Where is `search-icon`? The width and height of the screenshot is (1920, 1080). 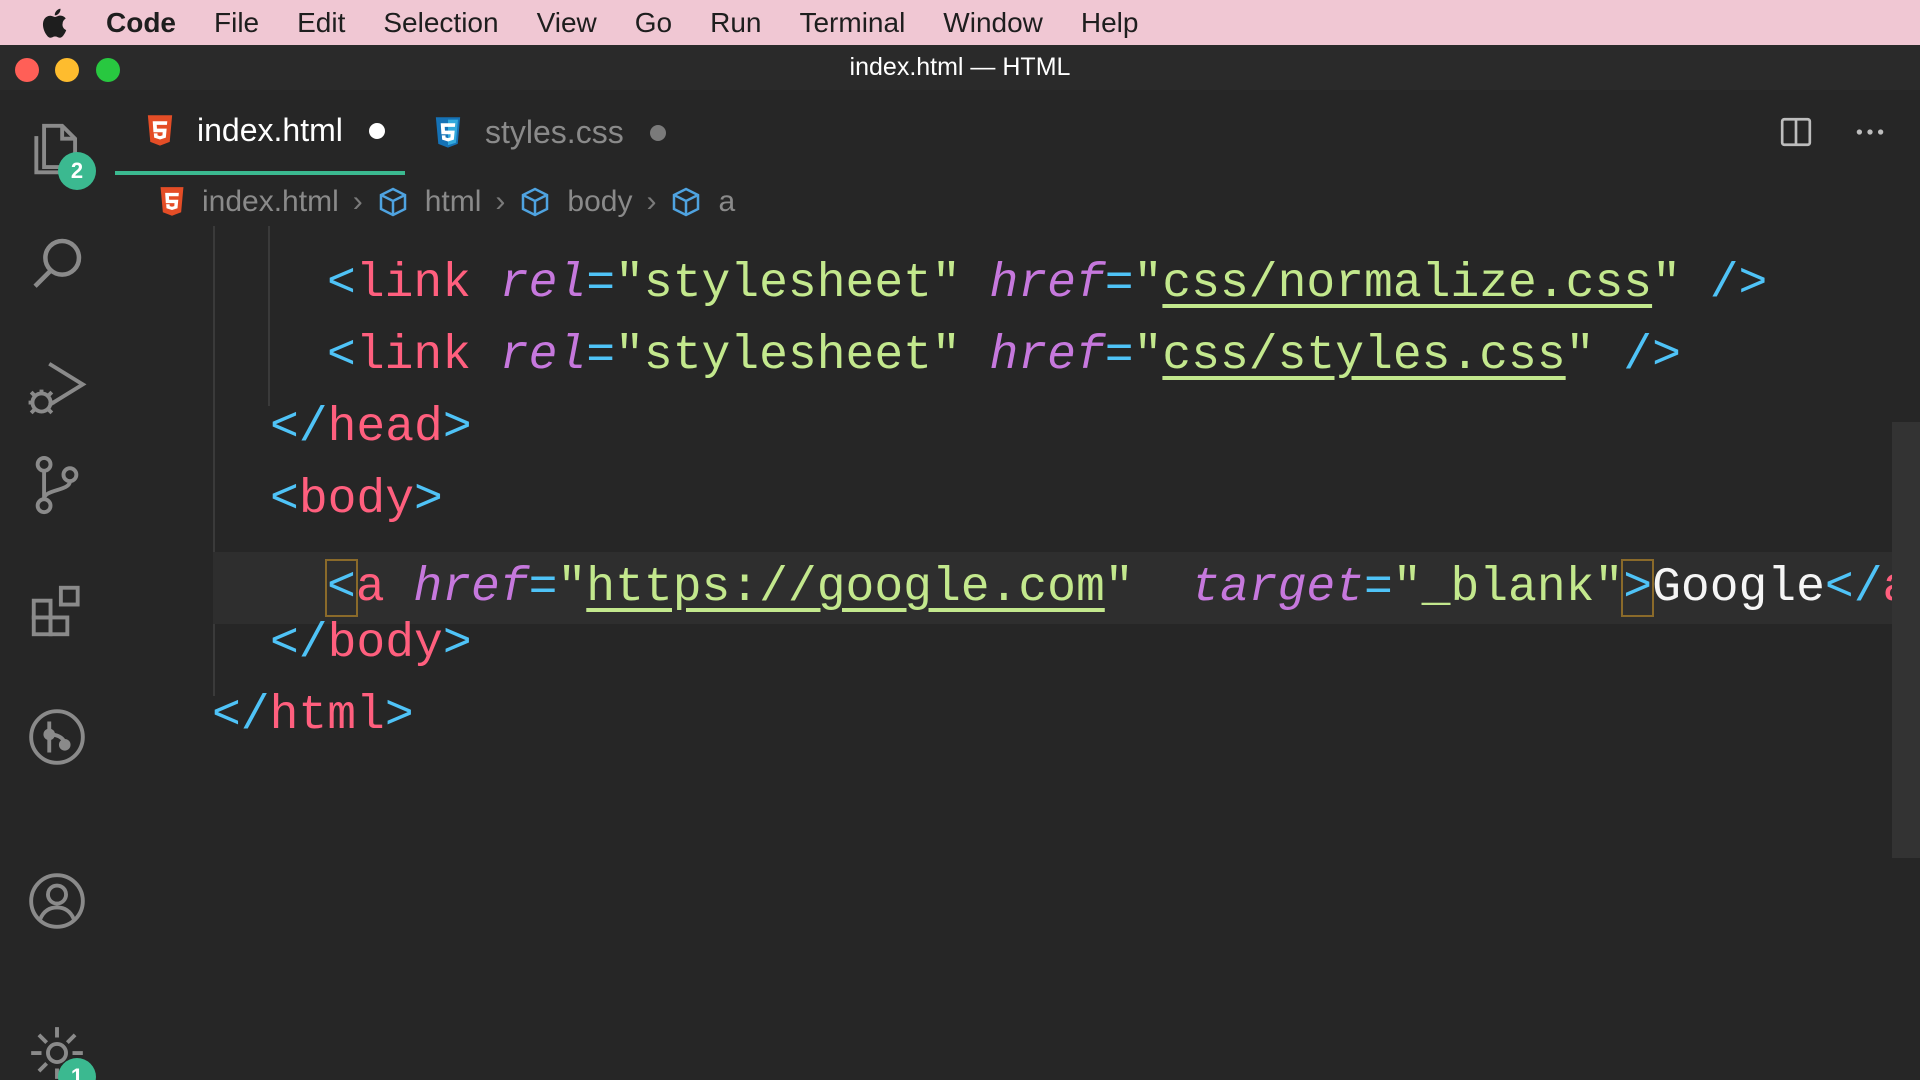 search-icon is located at coordinates (57, 263).